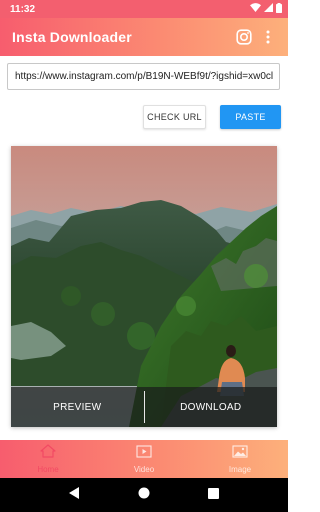 The image size is (320, 512). I want to click on bottom-nav: Home Video Image, so click(144, 459).